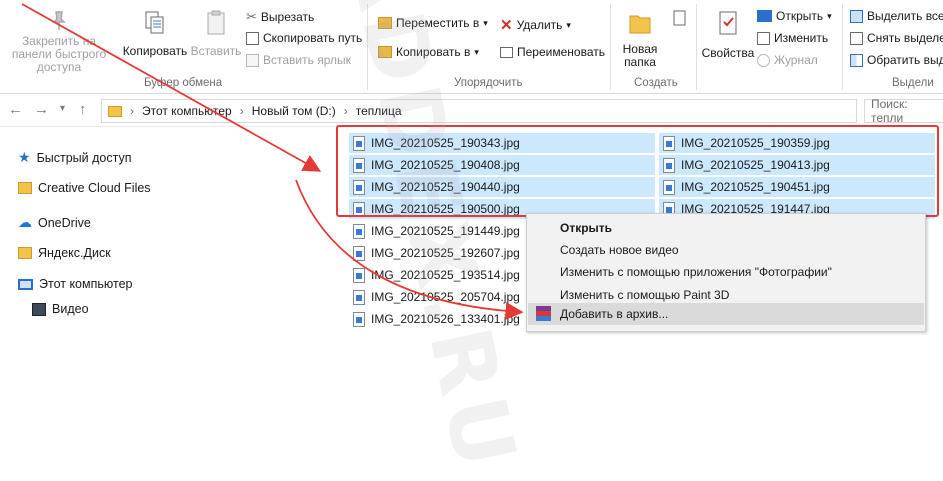  What do you see at coordinates (896, 16) in the screenshot?
I see `select-all-button: Выделить все` at bounding box center [896, 16].